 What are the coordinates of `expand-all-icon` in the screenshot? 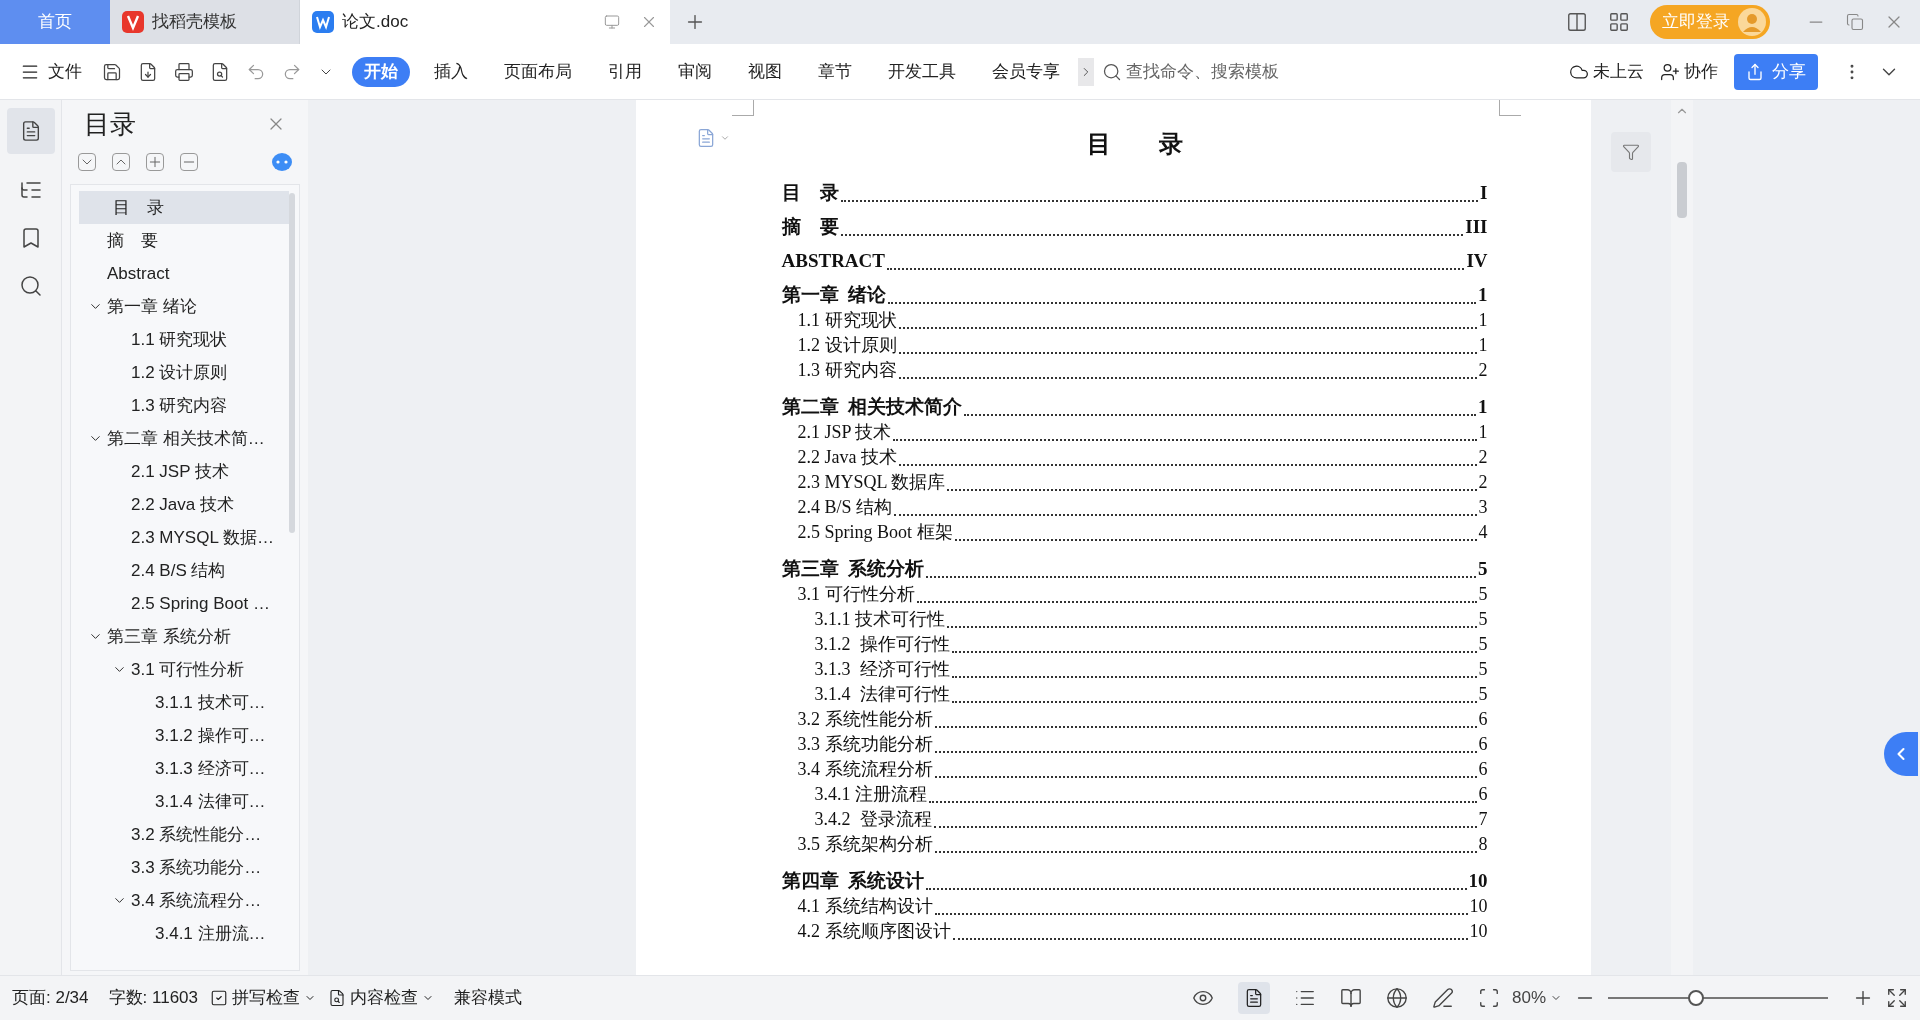 It's located at (87, 162).